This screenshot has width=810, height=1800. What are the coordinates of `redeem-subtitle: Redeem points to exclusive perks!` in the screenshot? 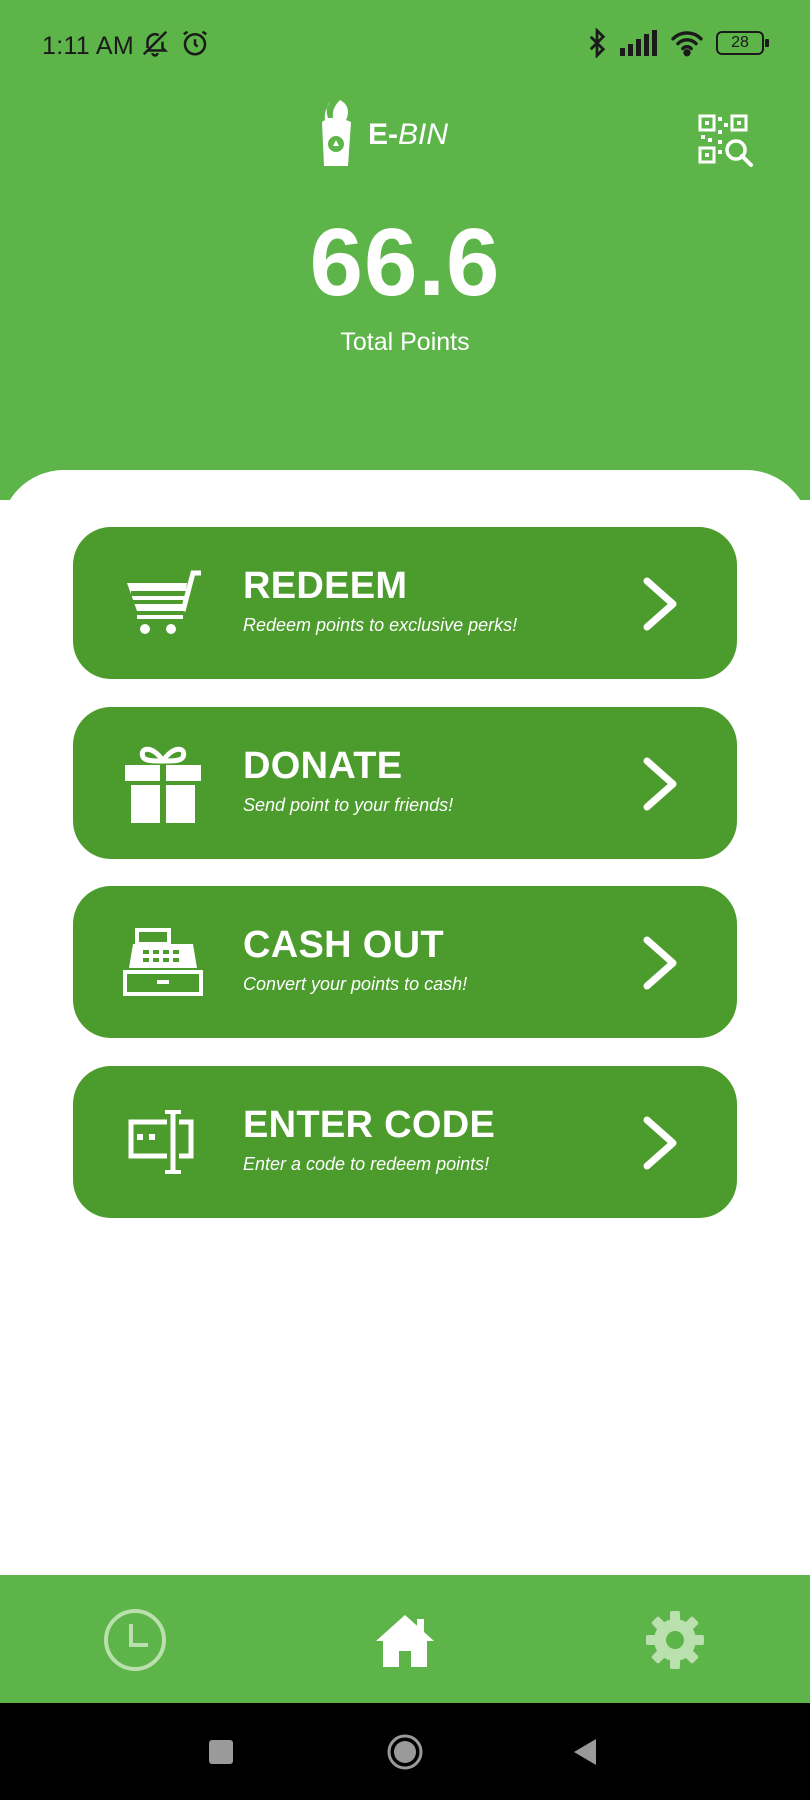 It's located at (380, 625).